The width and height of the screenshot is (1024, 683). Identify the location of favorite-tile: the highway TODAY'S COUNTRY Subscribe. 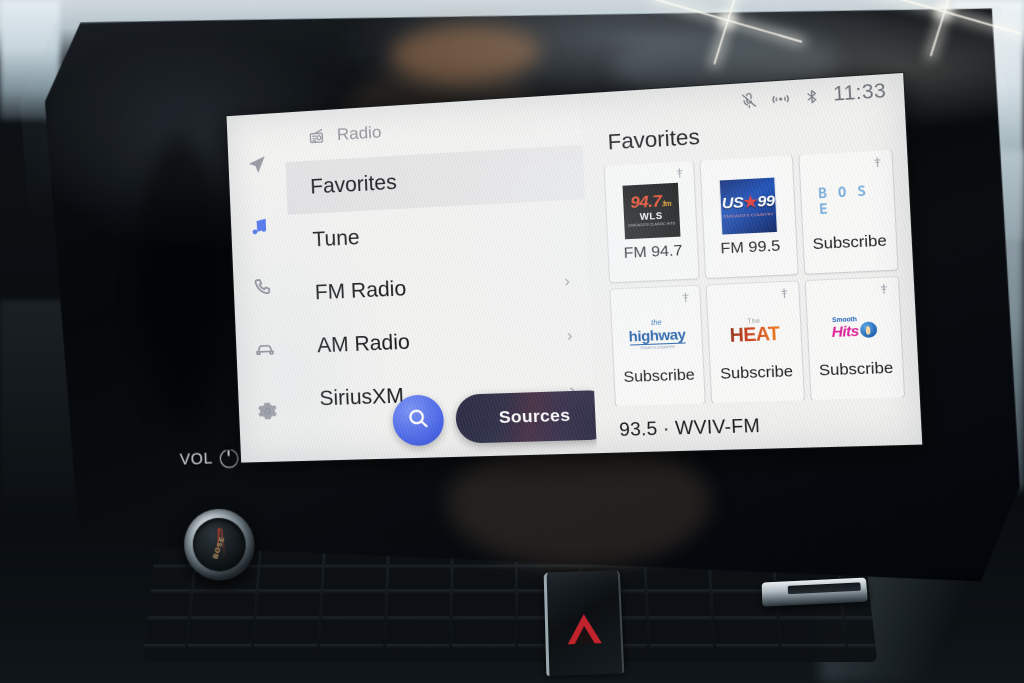
(658, 346).